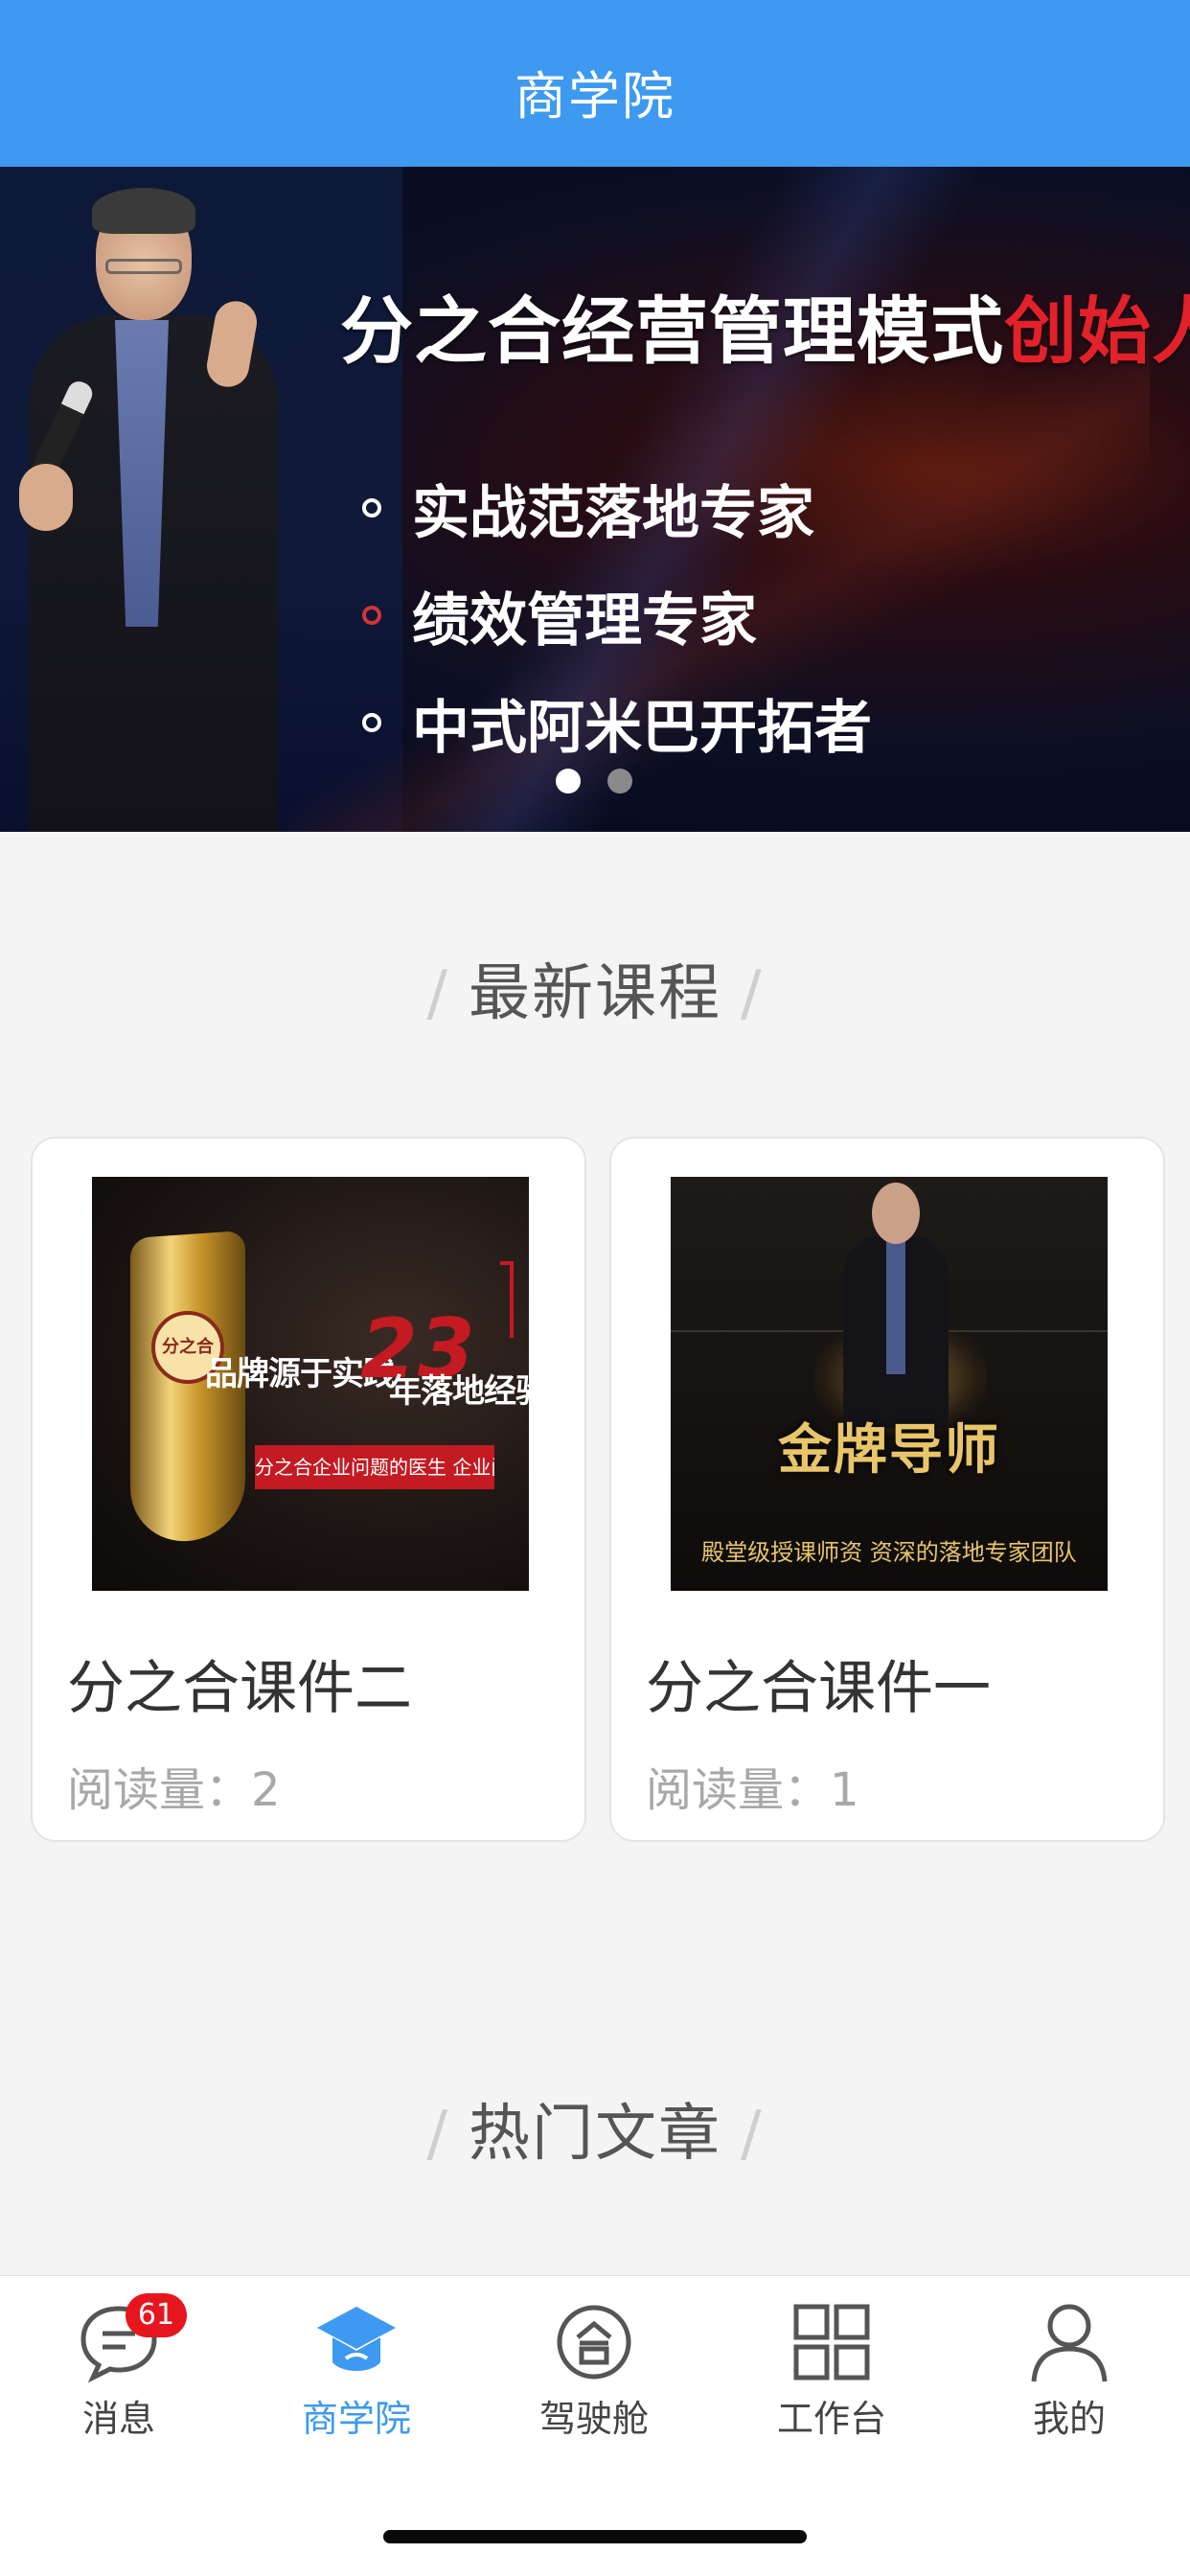  Describe the element at coordinates (507, 1299) in the screenshot. I see `corner-mark` at that location.